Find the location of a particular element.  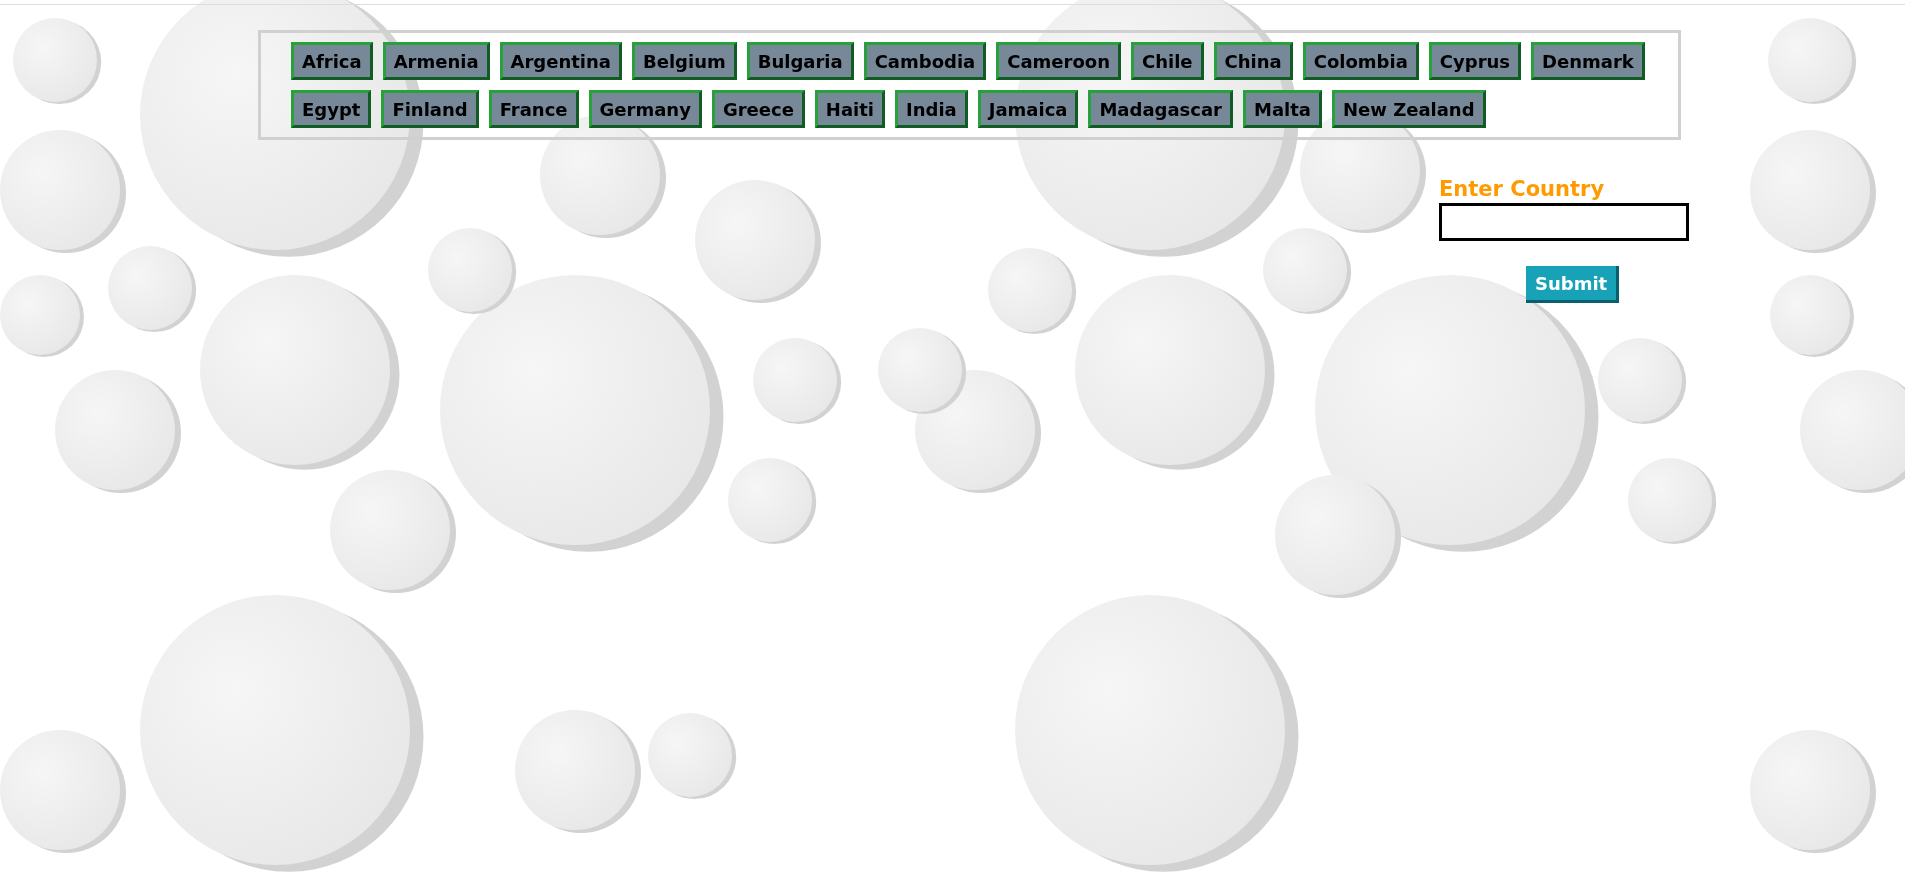

country-button: Belgium is located at coordinates (684, 61).